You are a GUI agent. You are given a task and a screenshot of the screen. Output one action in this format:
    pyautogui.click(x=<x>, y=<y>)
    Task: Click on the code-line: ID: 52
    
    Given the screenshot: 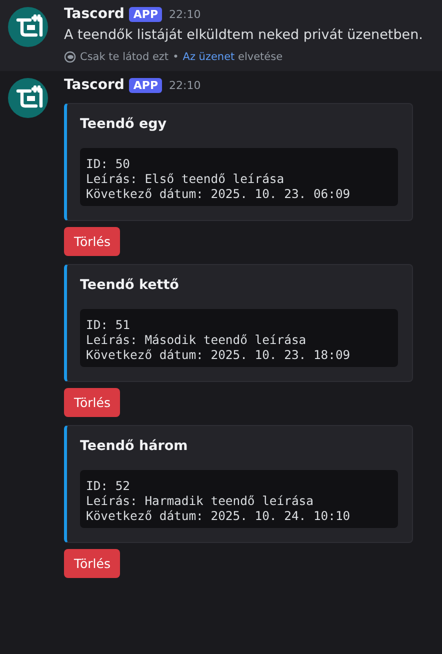 What is the action you would take?
    pyautogui.click(x=109, y=486)
    